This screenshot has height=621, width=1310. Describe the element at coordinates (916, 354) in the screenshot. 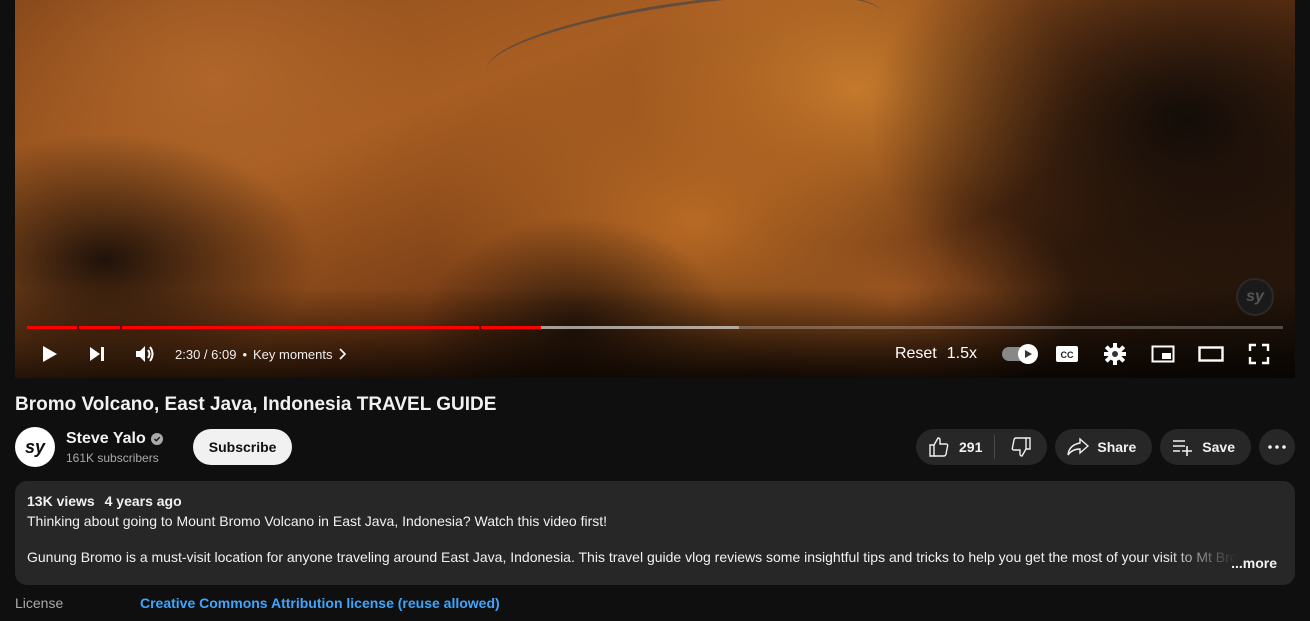

I see `reset-speed-button: Reset` at that location.